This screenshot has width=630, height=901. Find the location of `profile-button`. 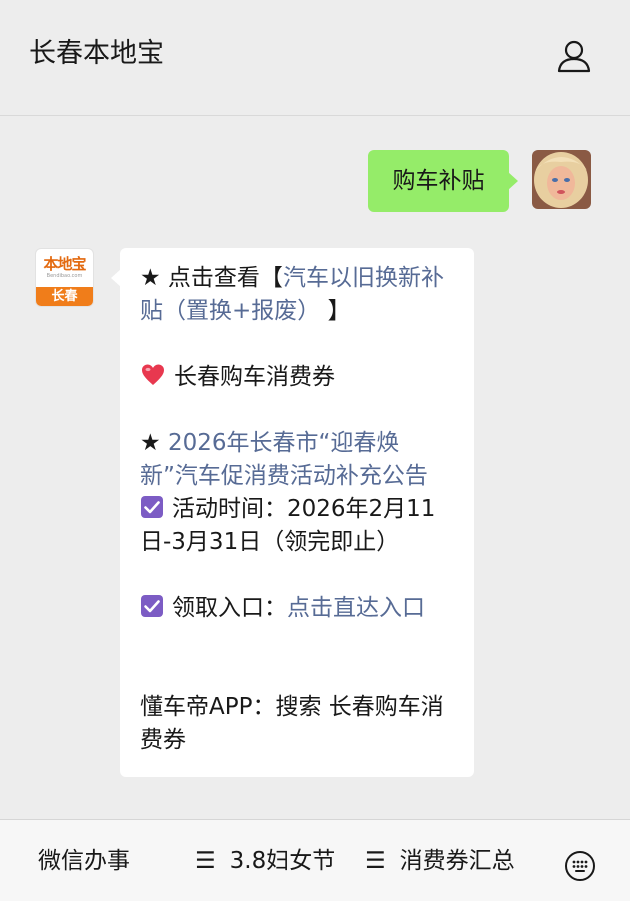

profile-button is located at coordinates (574, 56).